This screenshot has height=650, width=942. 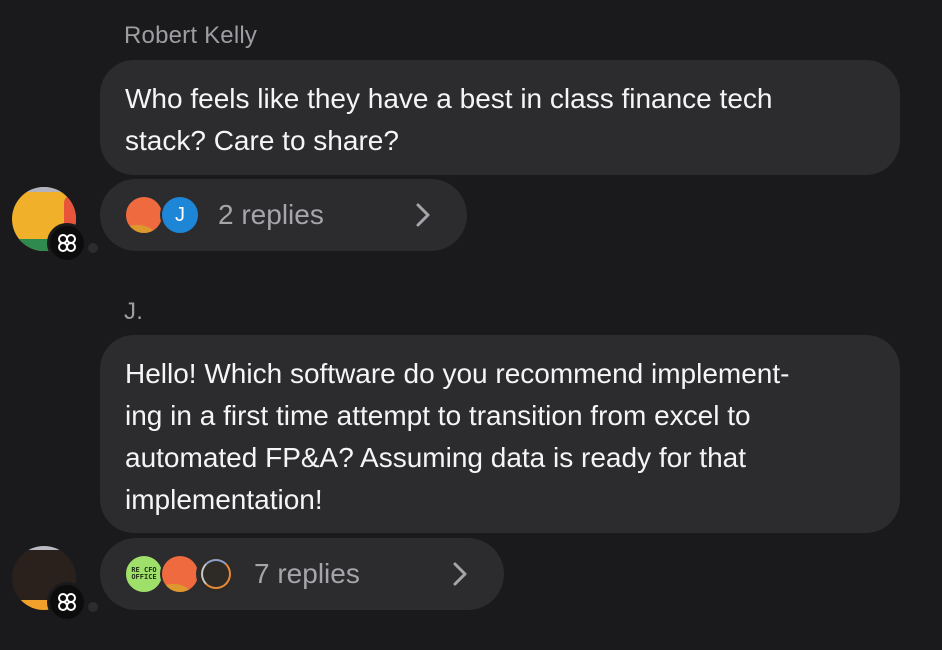 I want to click on replies-button: RE CFO OFFICE 7 replies, so click(x=302, y=574).